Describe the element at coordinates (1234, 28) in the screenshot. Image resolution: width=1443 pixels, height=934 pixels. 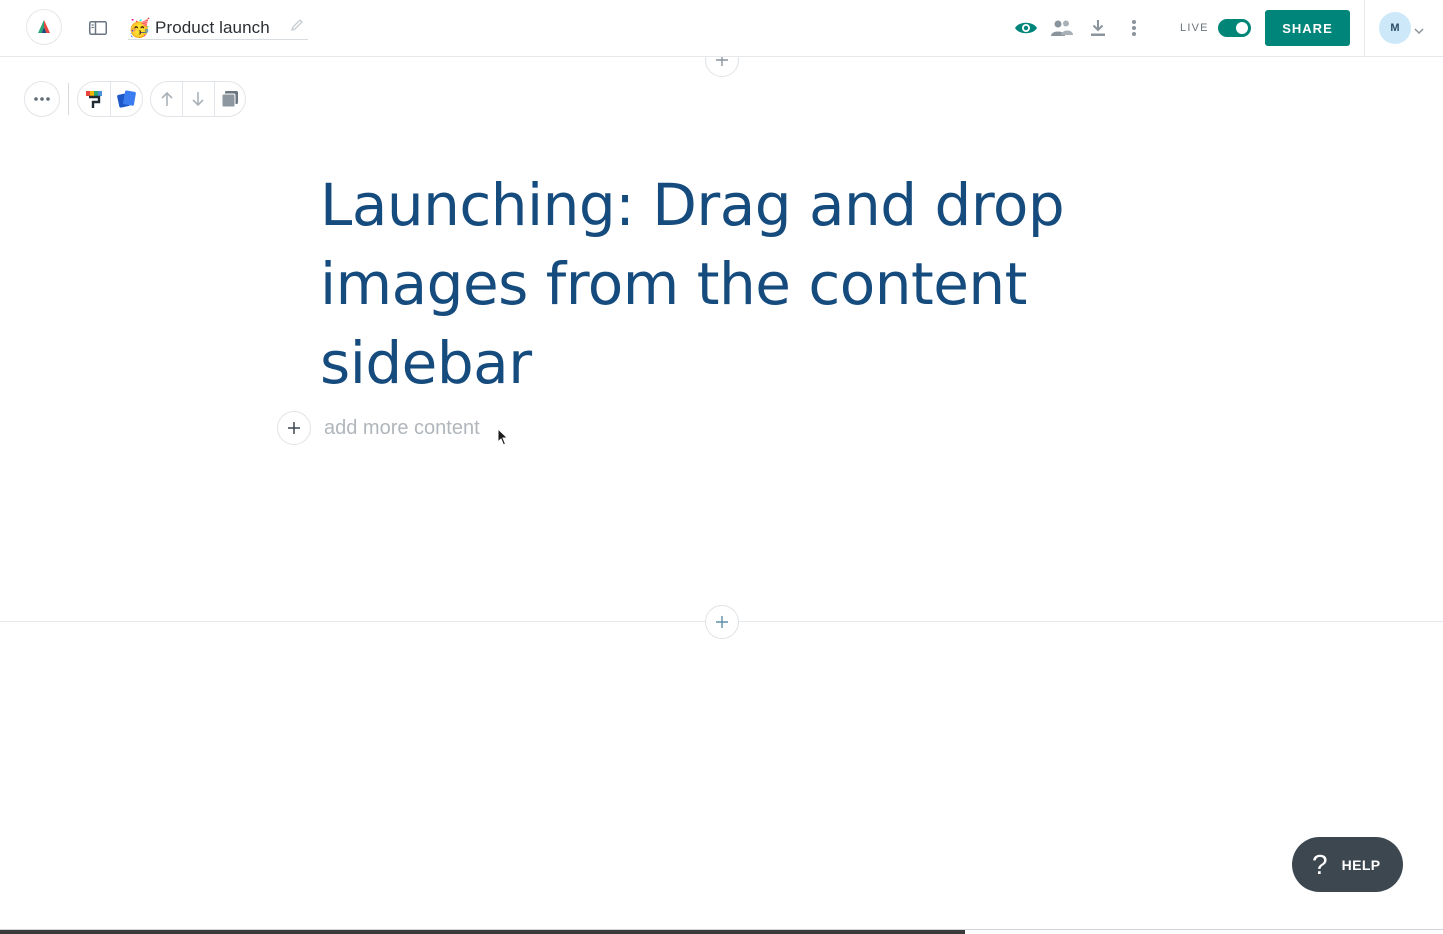
I see `live-toggle` at that location.